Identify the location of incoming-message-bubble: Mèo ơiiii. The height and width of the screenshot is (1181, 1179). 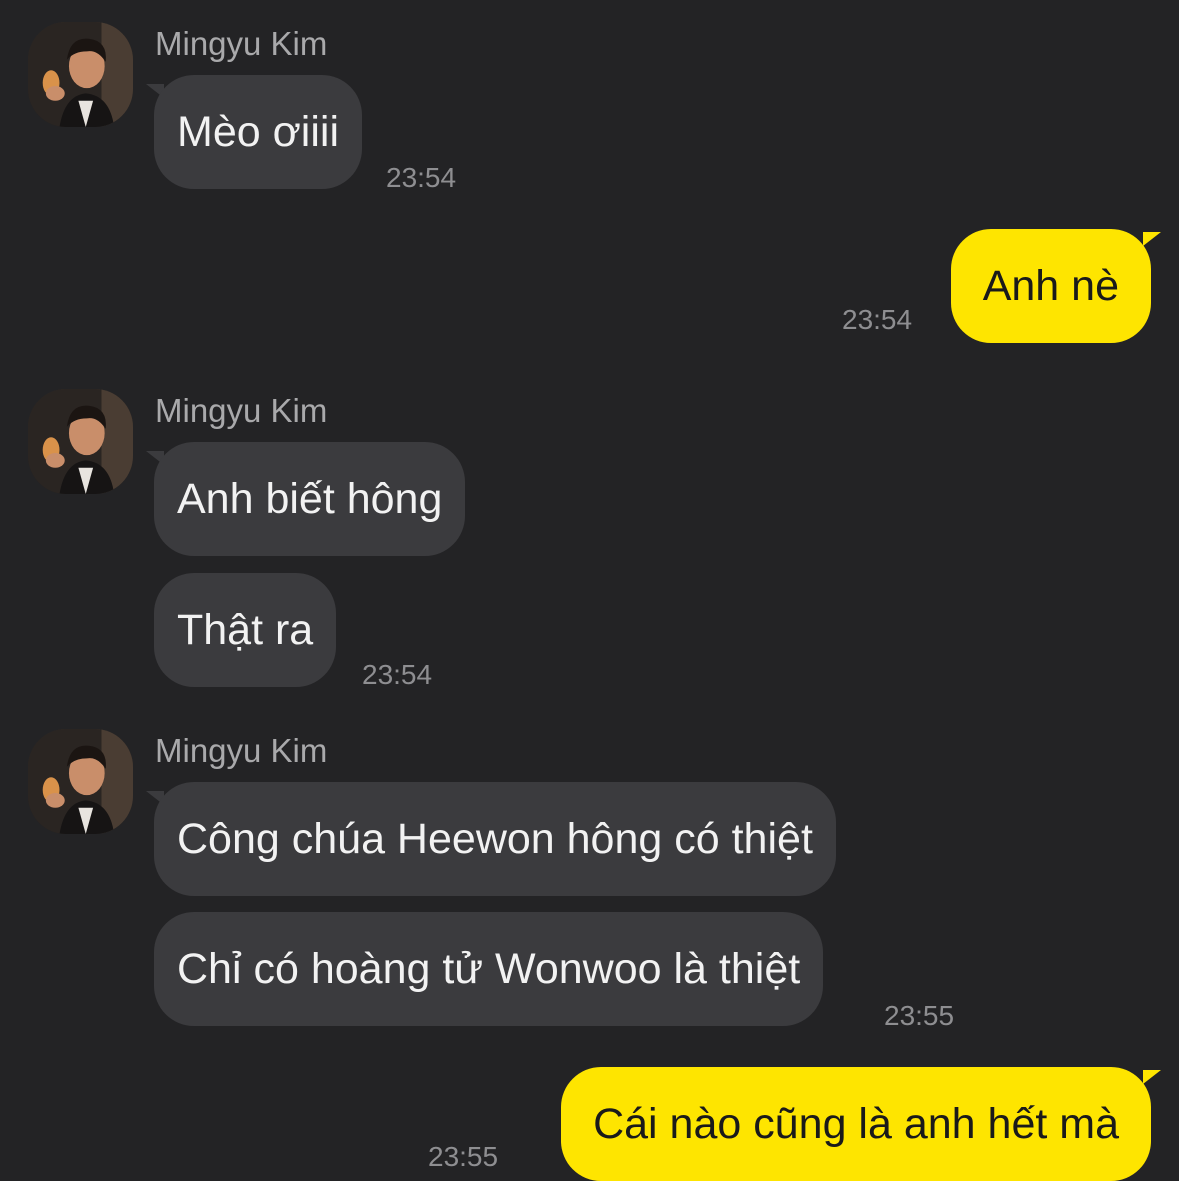
(258, 132).